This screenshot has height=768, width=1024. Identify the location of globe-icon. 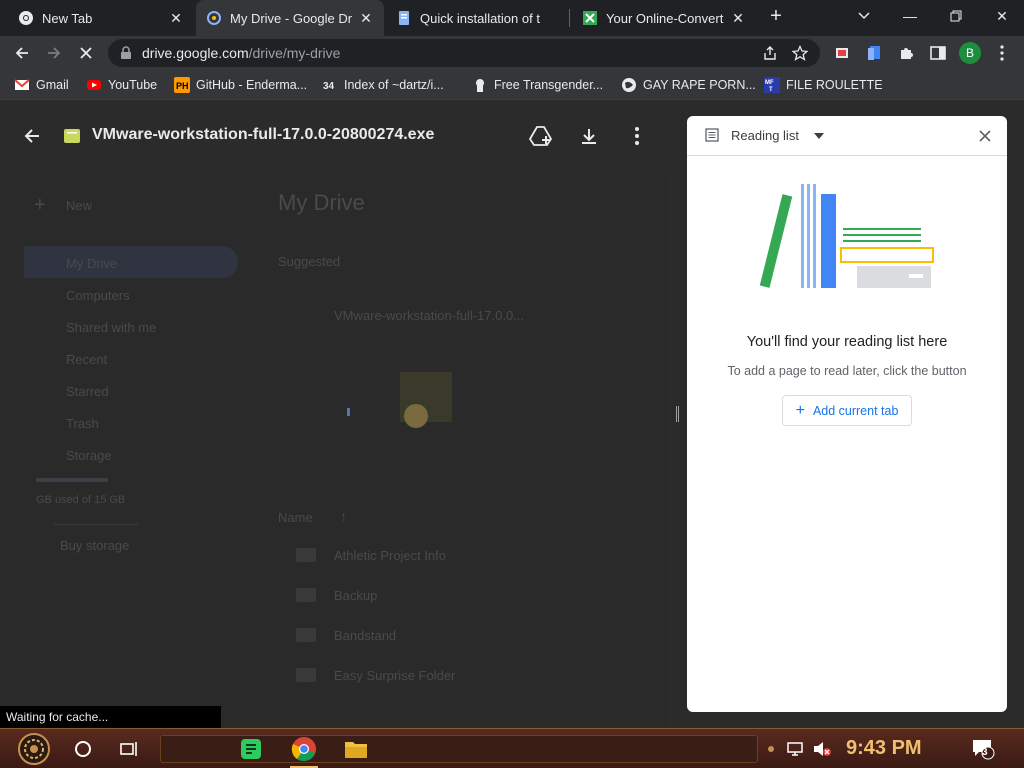
(629, 85).